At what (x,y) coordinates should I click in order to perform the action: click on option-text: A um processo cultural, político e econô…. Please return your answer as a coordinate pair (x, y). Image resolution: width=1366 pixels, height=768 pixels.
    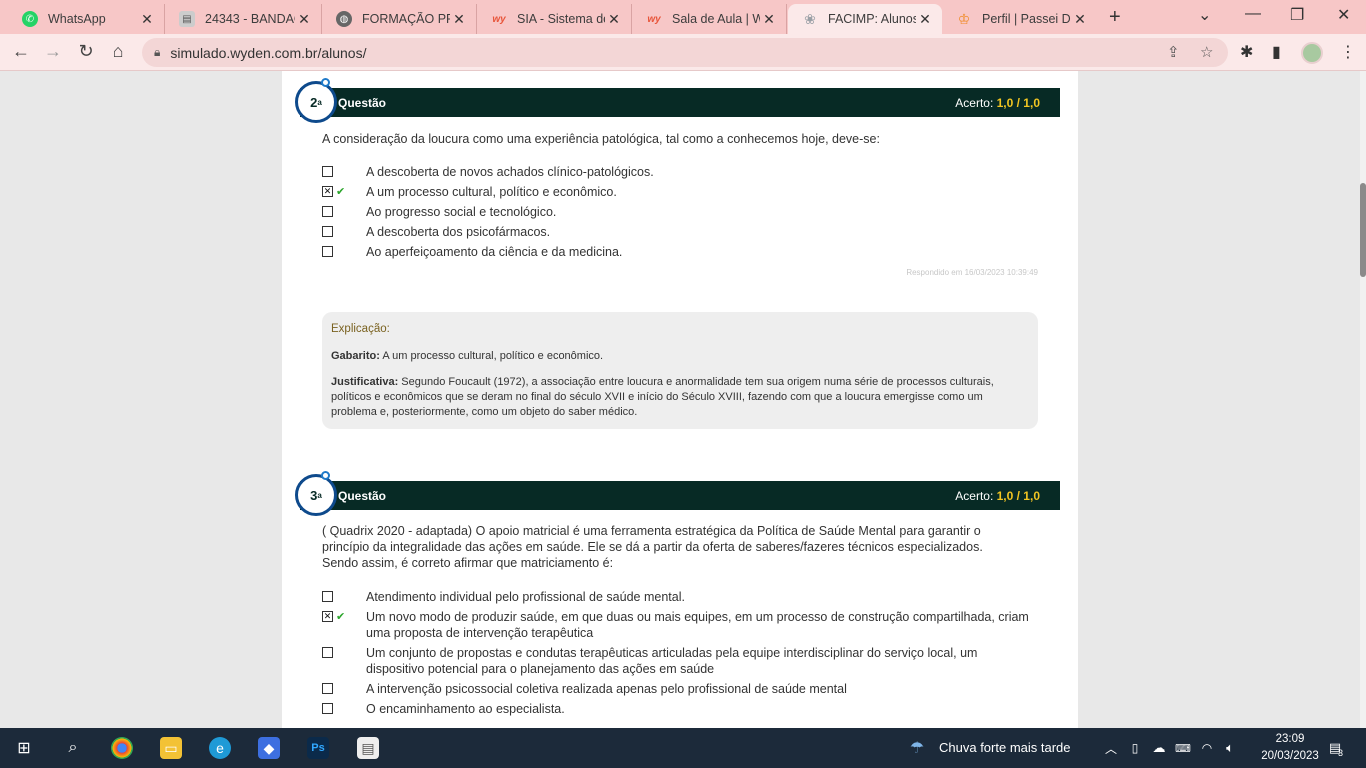
    Looking at the image, I should click on (491, 192).